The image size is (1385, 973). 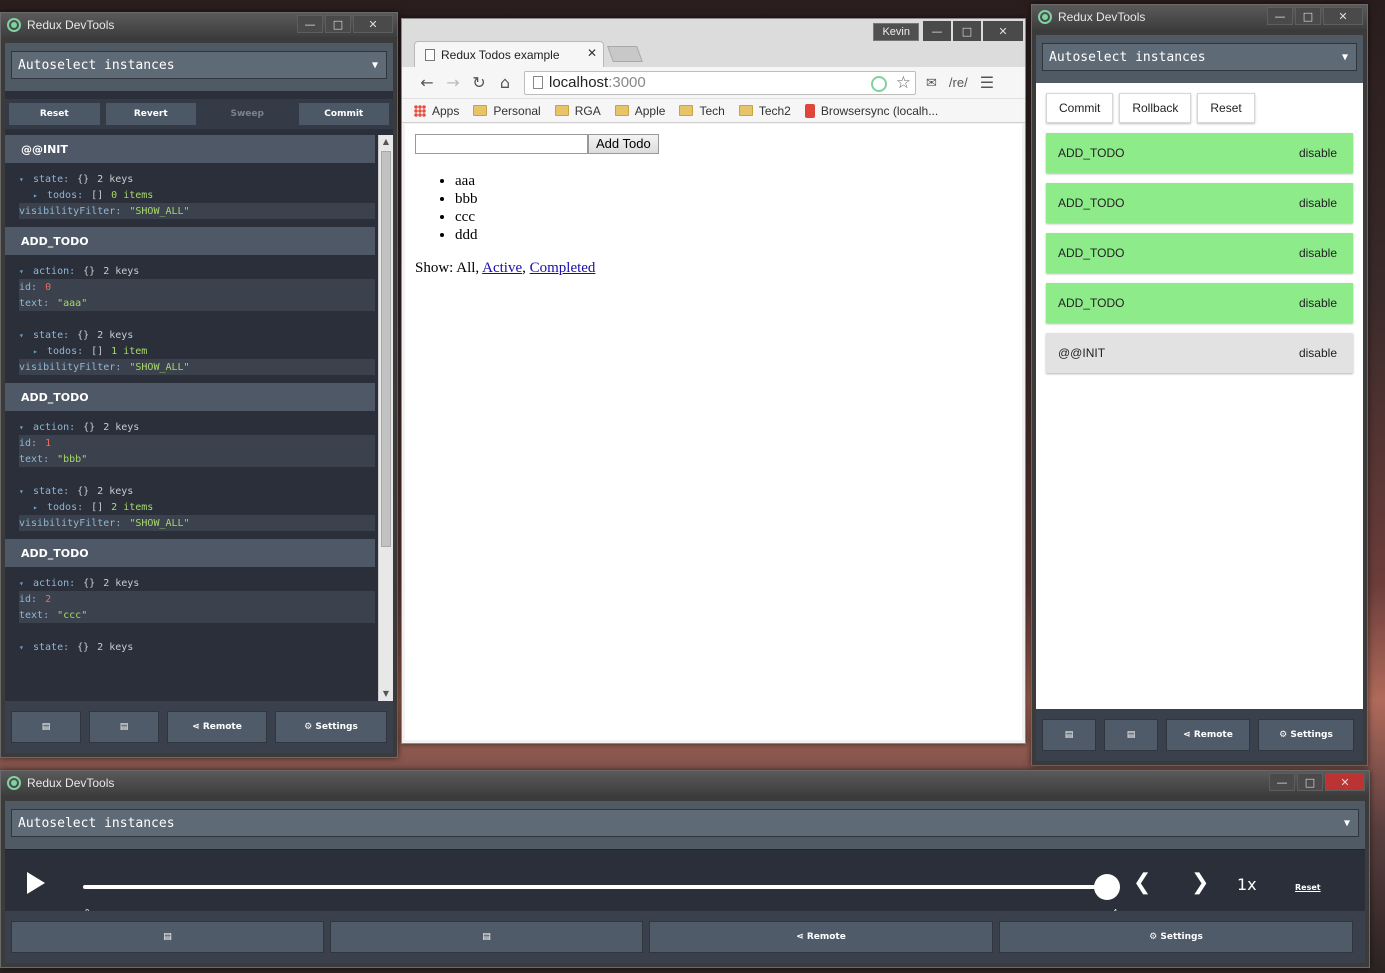 What do you see at coordinates (896, 32) in the screenshot?
I see `profile-button: Kevin` at bounding box center [896, 32].